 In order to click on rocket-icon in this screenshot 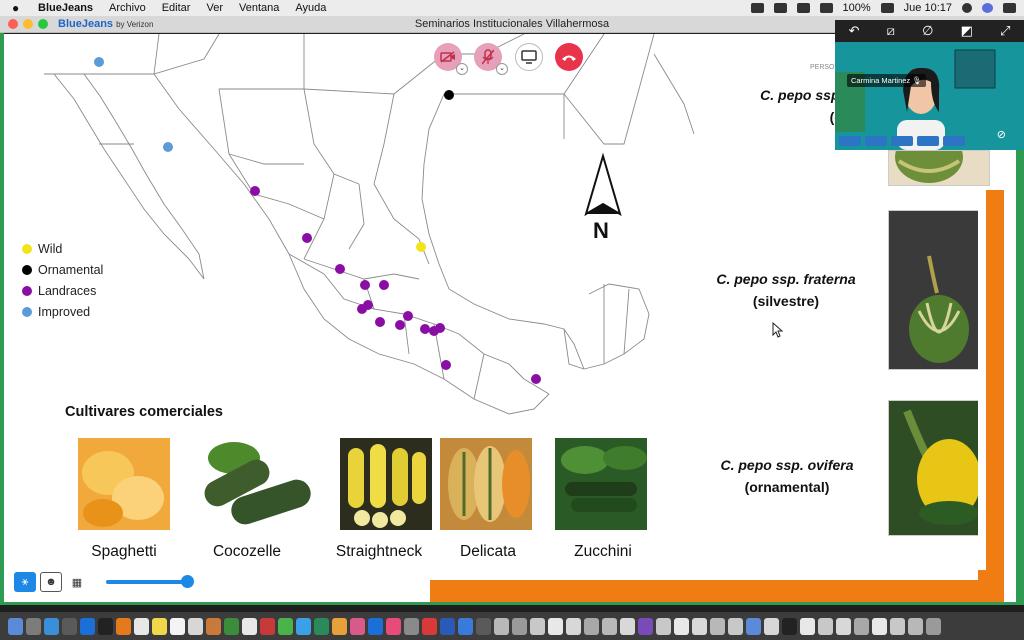, I will do `click(69, 626)`.